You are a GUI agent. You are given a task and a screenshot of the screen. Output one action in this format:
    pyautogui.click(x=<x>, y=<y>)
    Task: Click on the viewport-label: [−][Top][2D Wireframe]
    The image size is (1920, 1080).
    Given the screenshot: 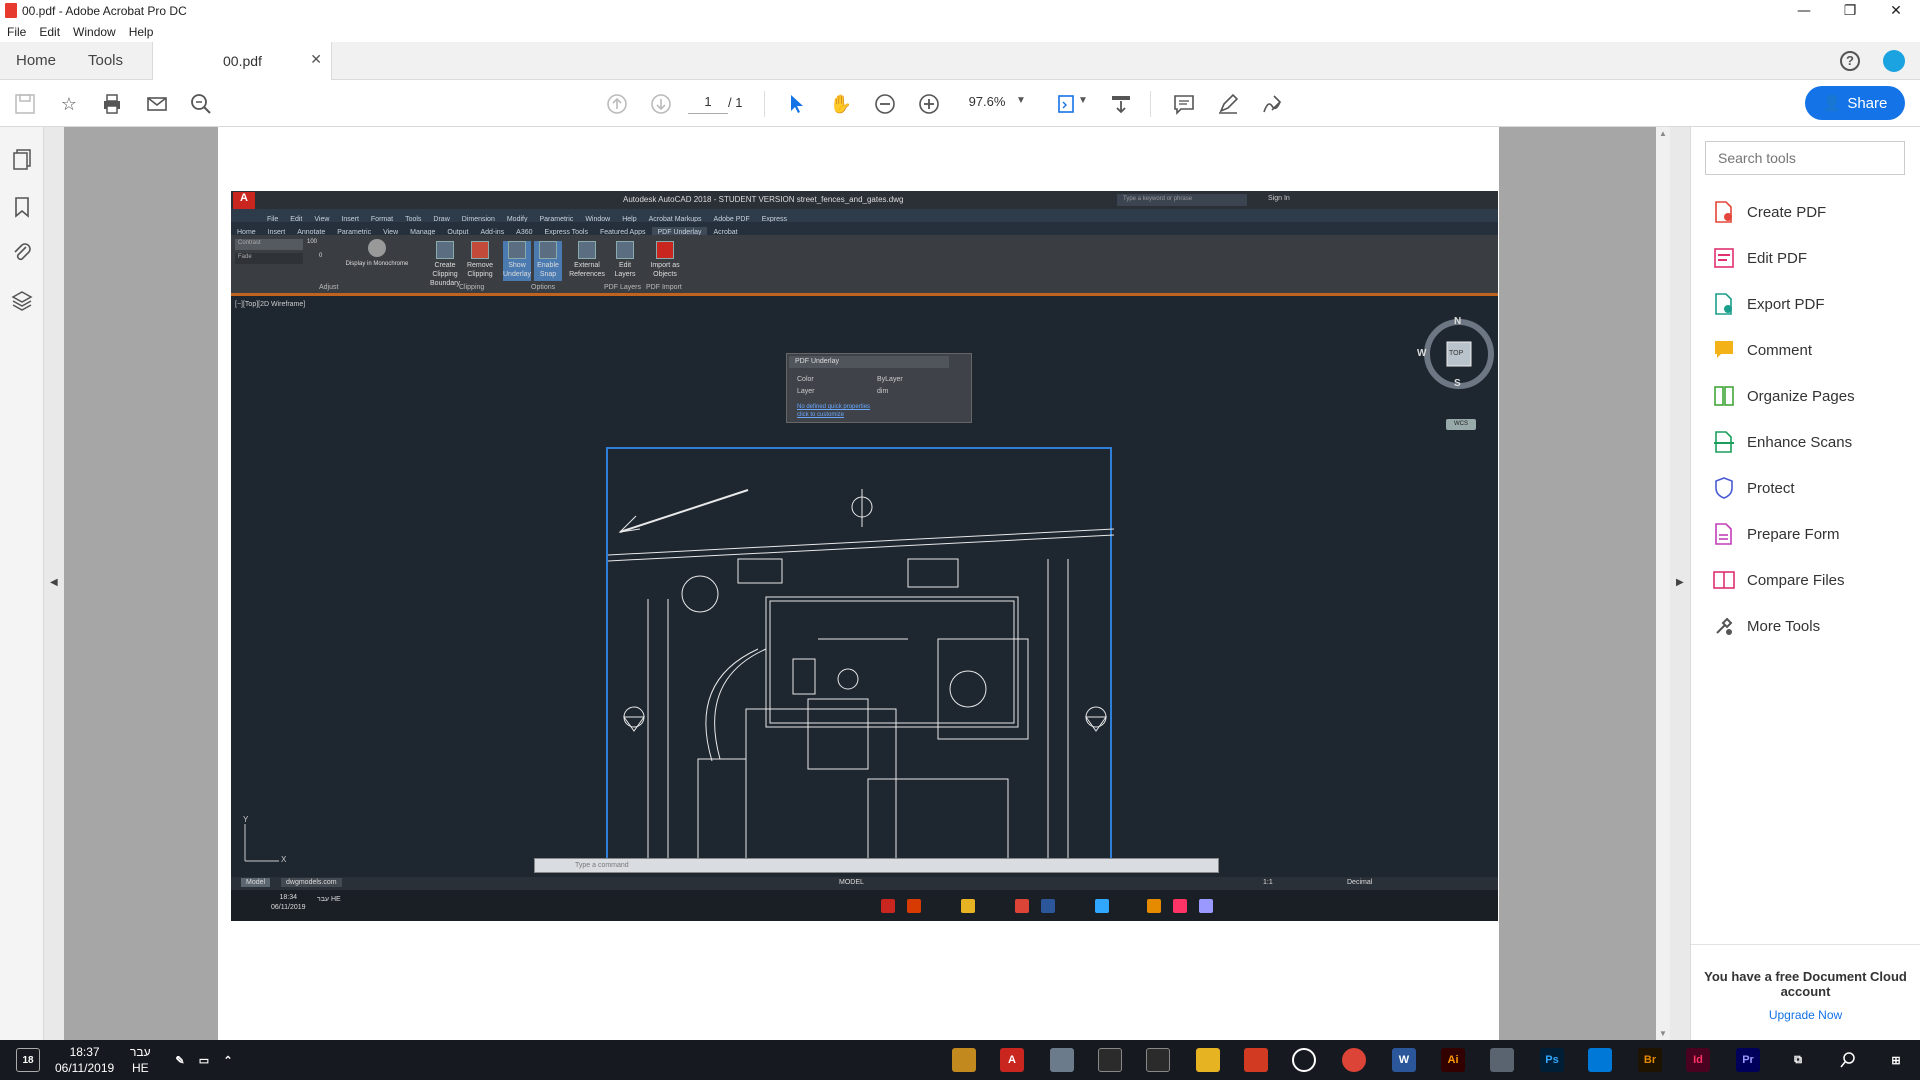 What is the action you would take?
    pyautogui.click(x=270, y=304)
    